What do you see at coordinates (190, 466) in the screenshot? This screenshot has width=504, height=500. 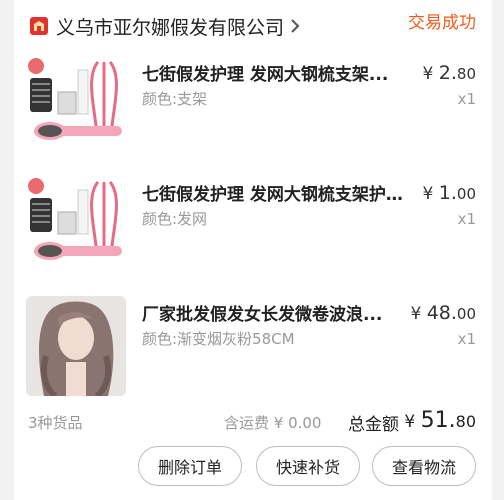 I see `delete-order-button: 删除订单` at bounding box center [190, 466].